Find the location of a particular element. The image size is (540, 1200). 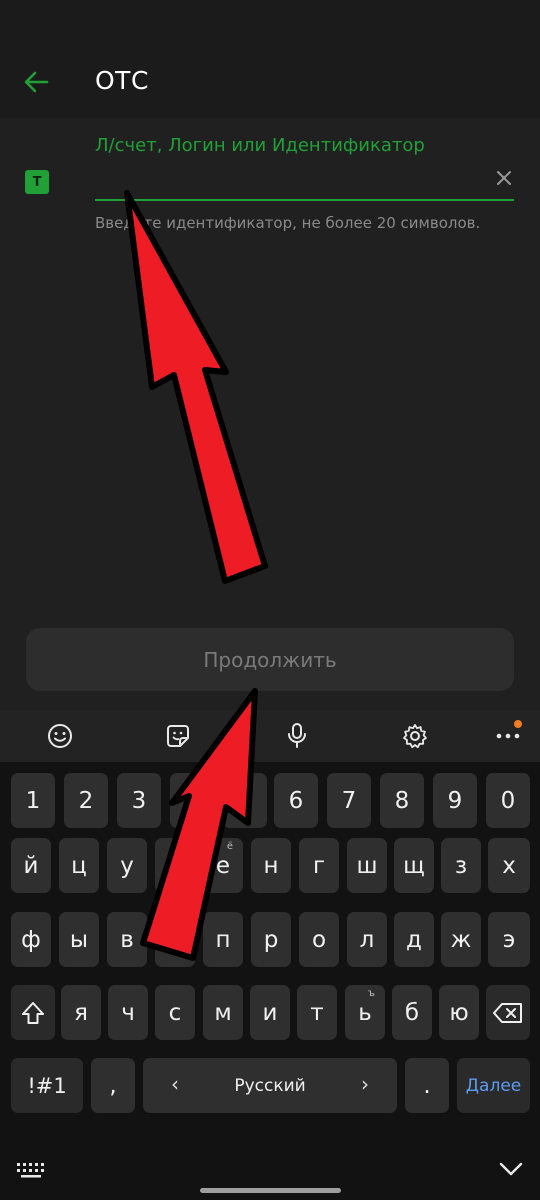

backspace-icon is located at coordinates (507, 1012).